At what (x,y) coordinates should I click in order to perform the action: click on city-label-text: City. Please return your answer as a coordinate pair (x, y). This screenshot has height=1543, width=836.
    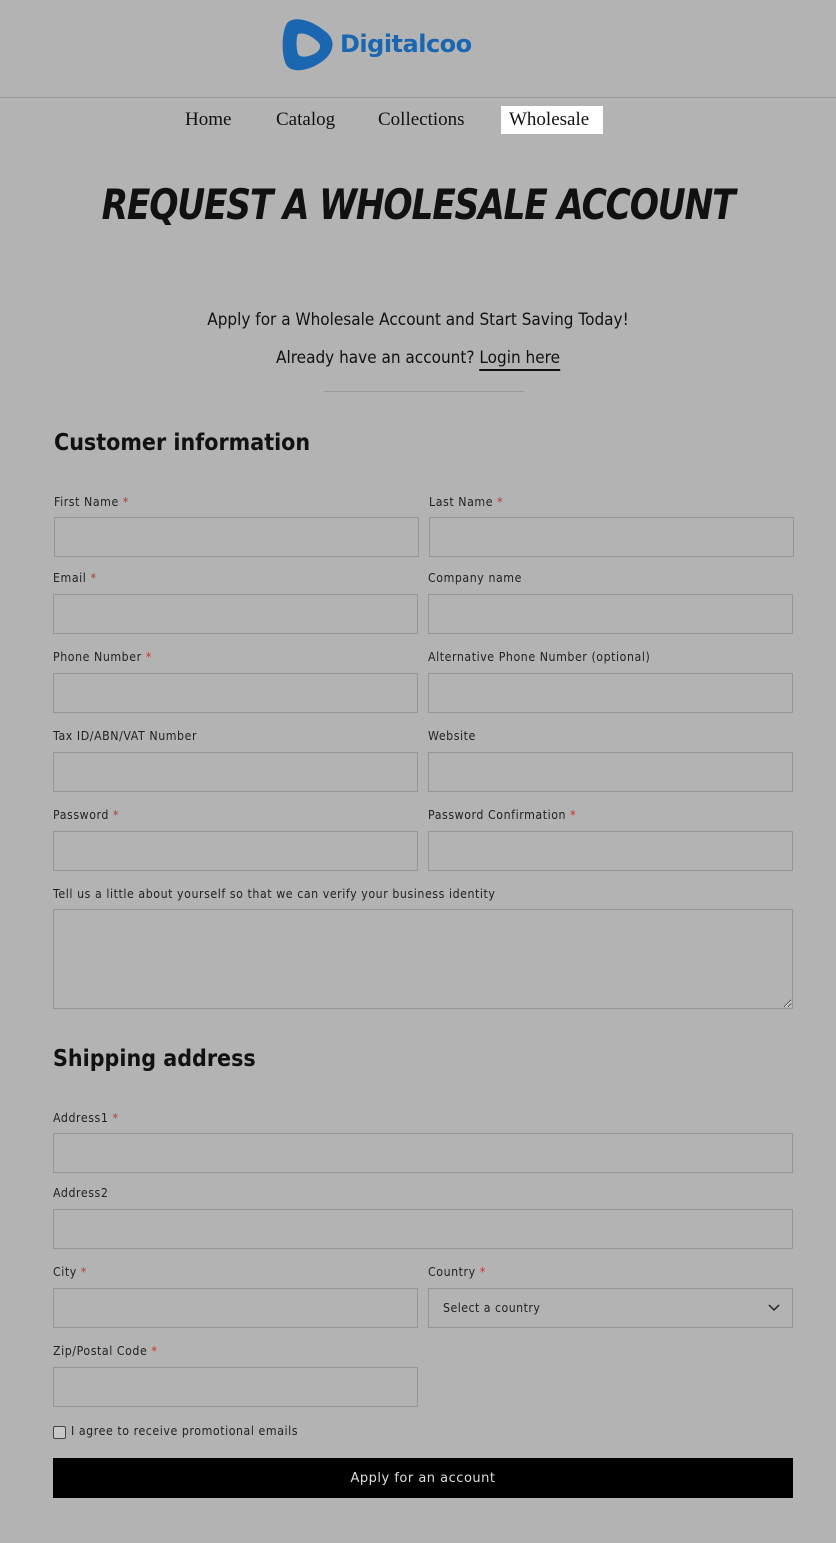
    Looking at the image, I should click on (65, 1272).